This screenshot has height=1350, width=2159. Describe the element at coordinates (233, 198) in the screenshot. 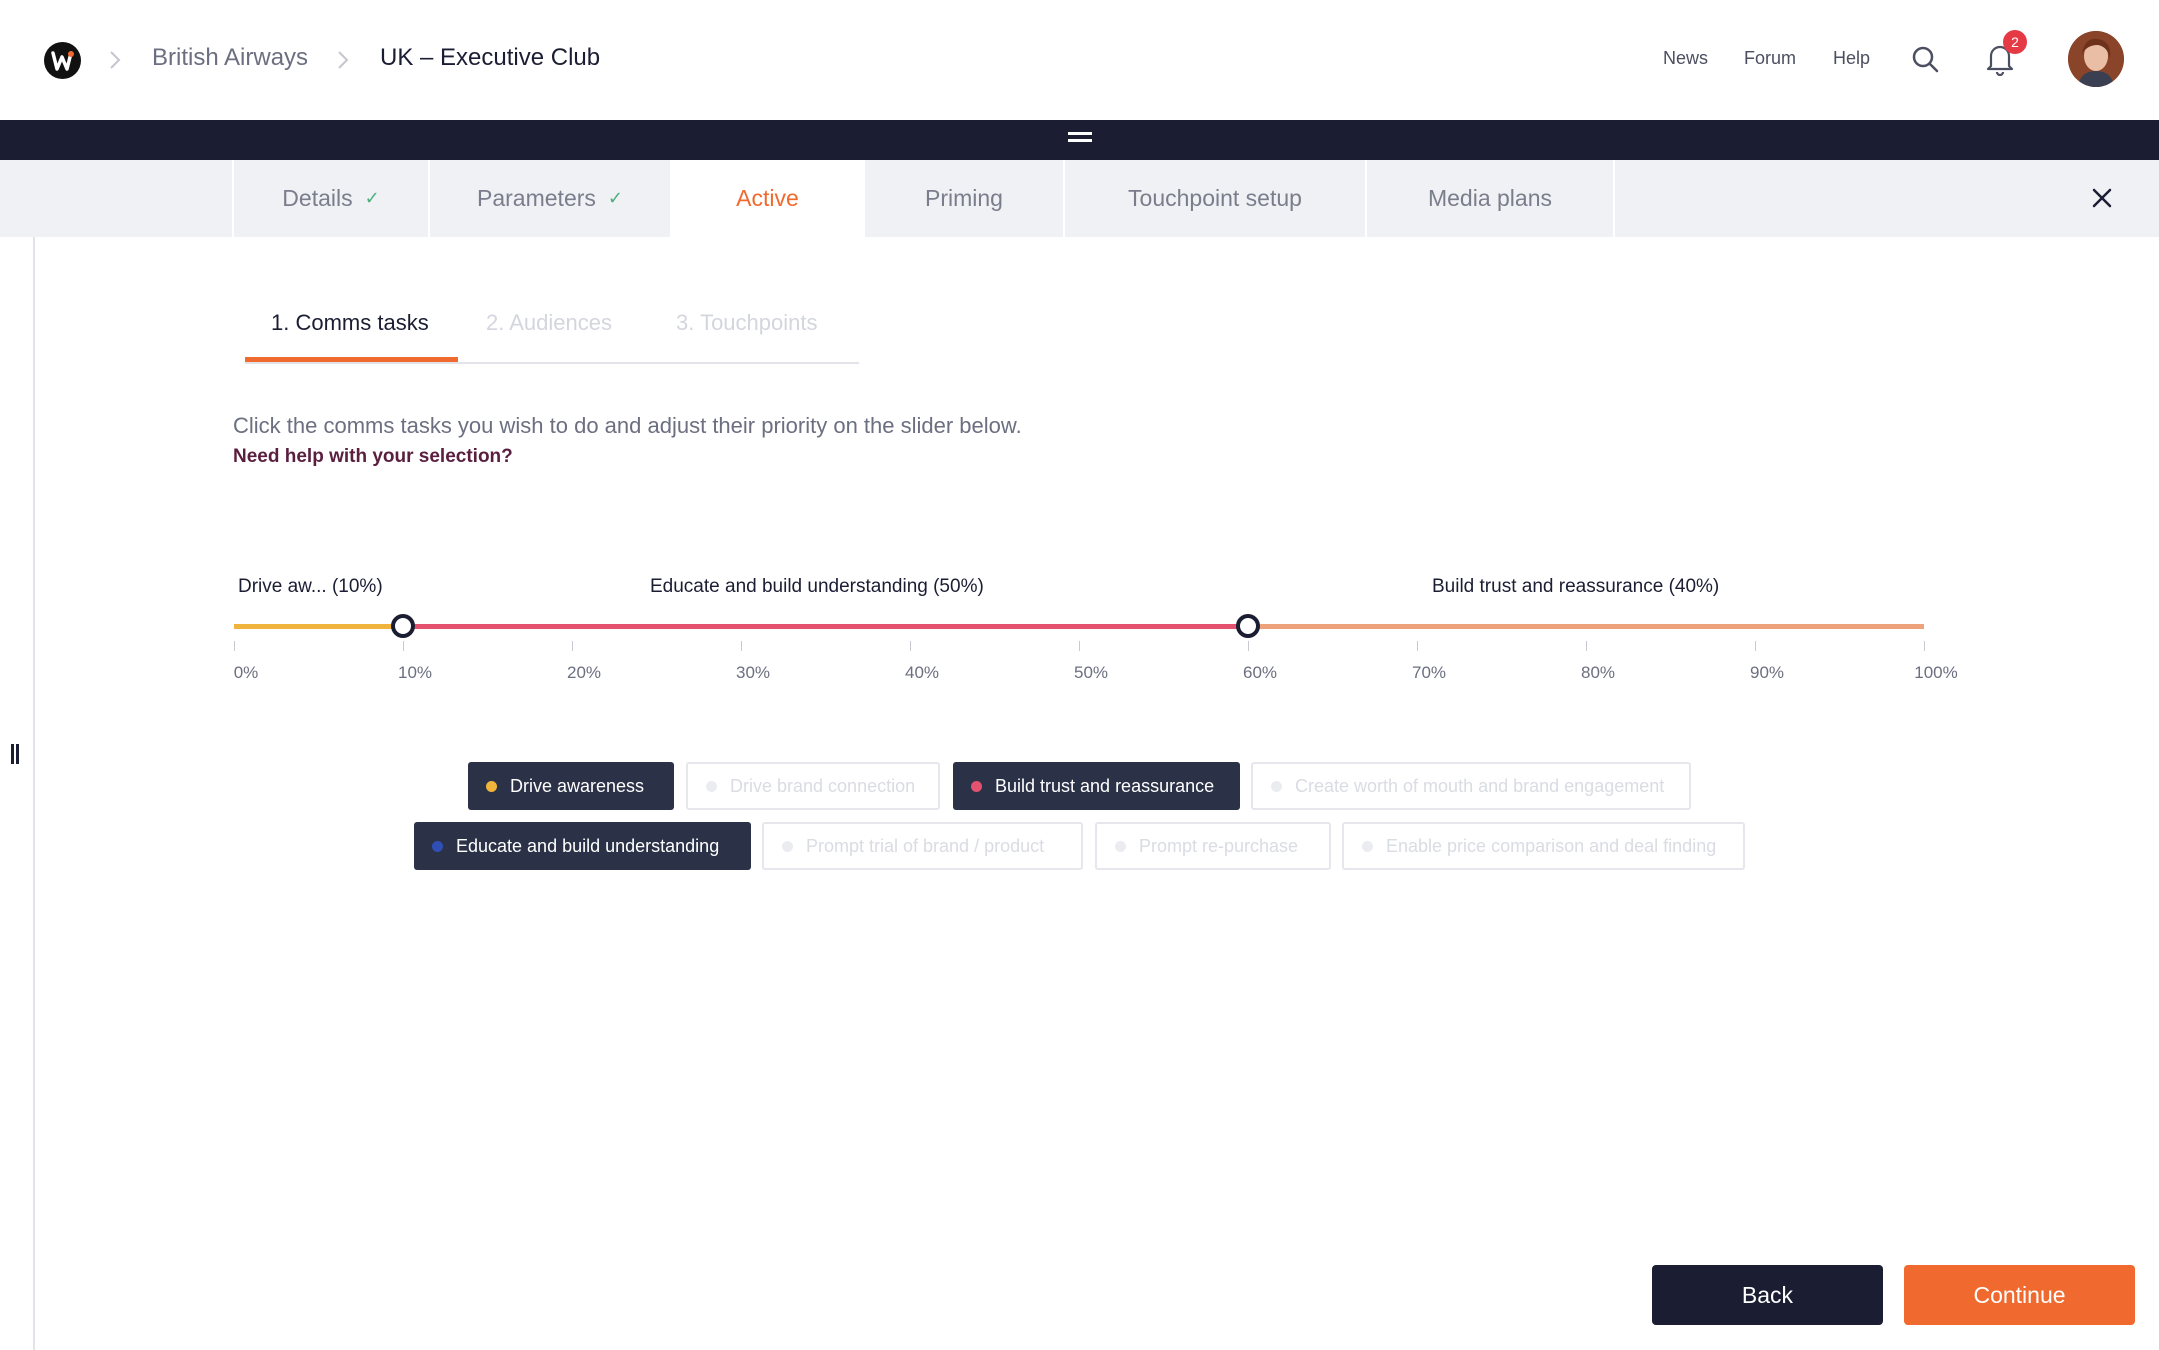

I see `tab-divider` at that location.